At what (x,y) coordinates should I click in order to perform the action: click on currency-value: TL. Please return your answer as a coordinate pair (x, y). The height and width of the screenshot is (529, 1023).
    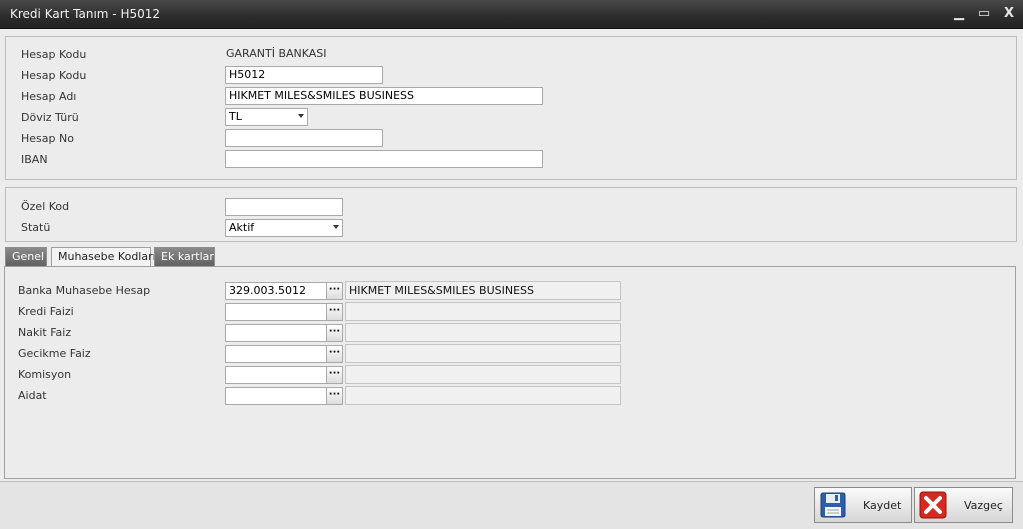
    Looking at the image, I should click on (235, 116).